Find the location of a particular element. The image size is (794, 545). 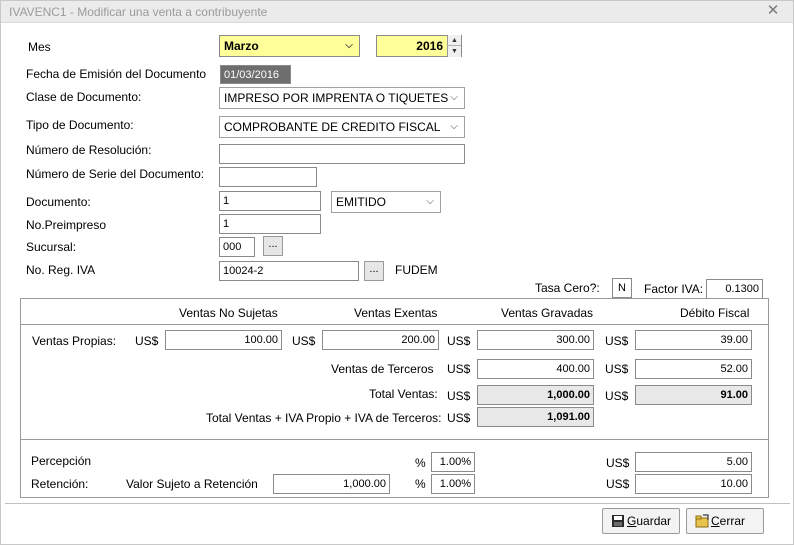

documento-label: Documento: is located at coordinates (58, 202).